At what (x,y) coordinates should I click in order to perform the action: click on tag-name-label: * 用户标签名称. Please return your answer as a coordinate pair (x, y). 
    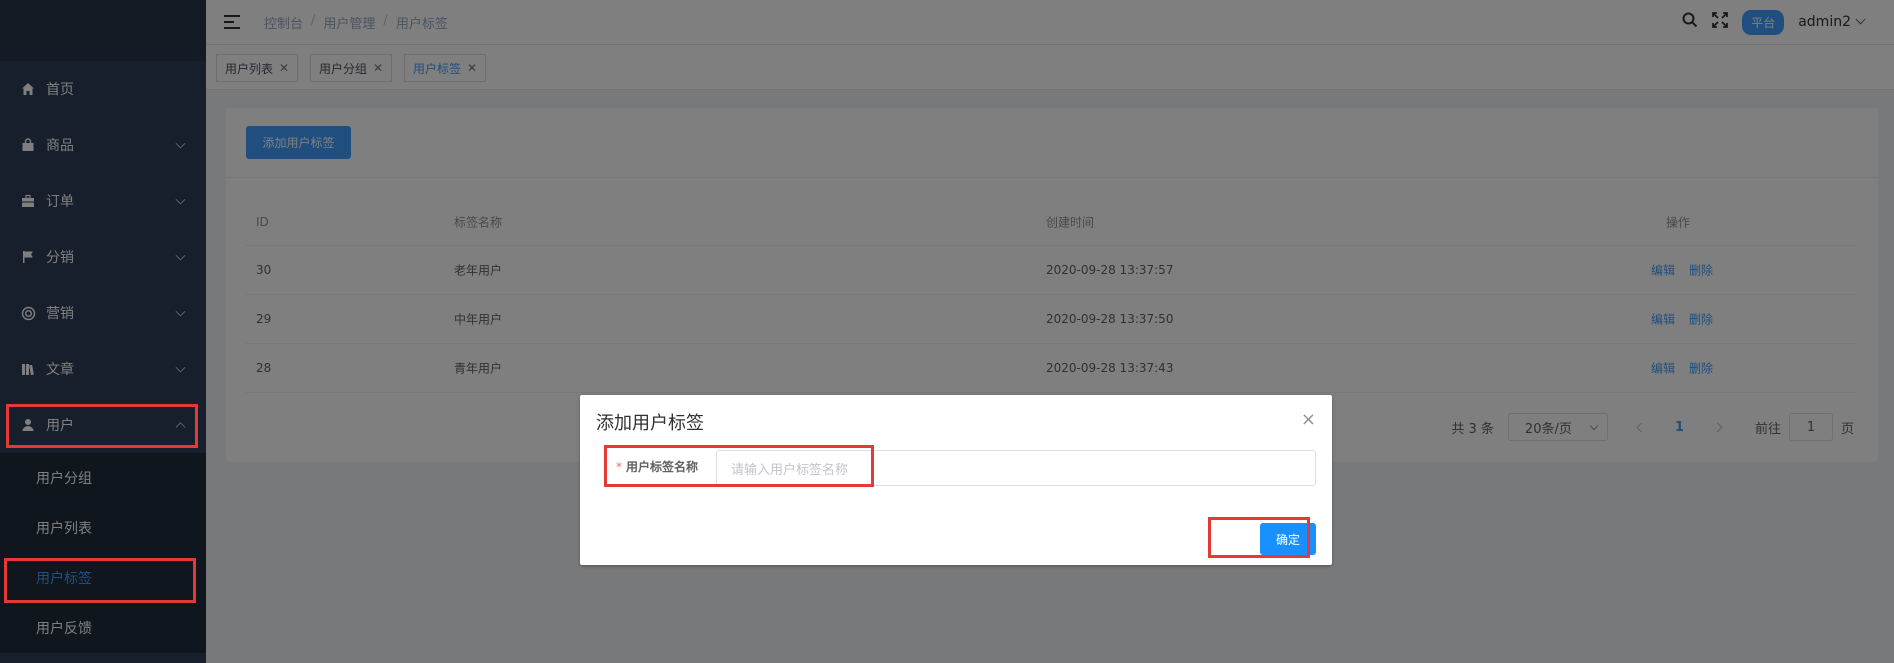
    Looking at the image, I should click on (657, 466).